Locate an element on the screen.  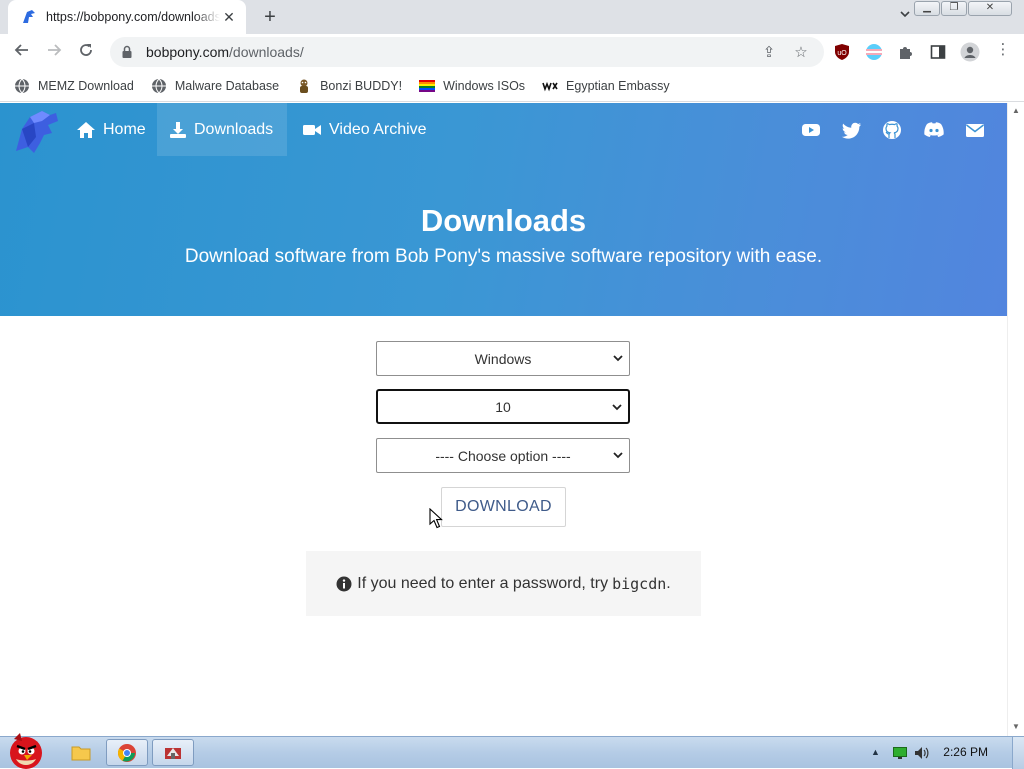
tab-close-icon: ✕ is located at coordinates (229, 17).